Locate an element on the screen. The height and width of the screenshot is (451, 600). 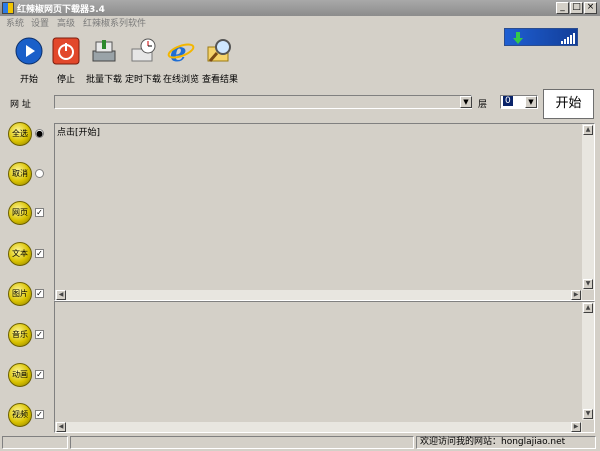
filter-select-all: 全选 ● is located at coordinates (30, 134).